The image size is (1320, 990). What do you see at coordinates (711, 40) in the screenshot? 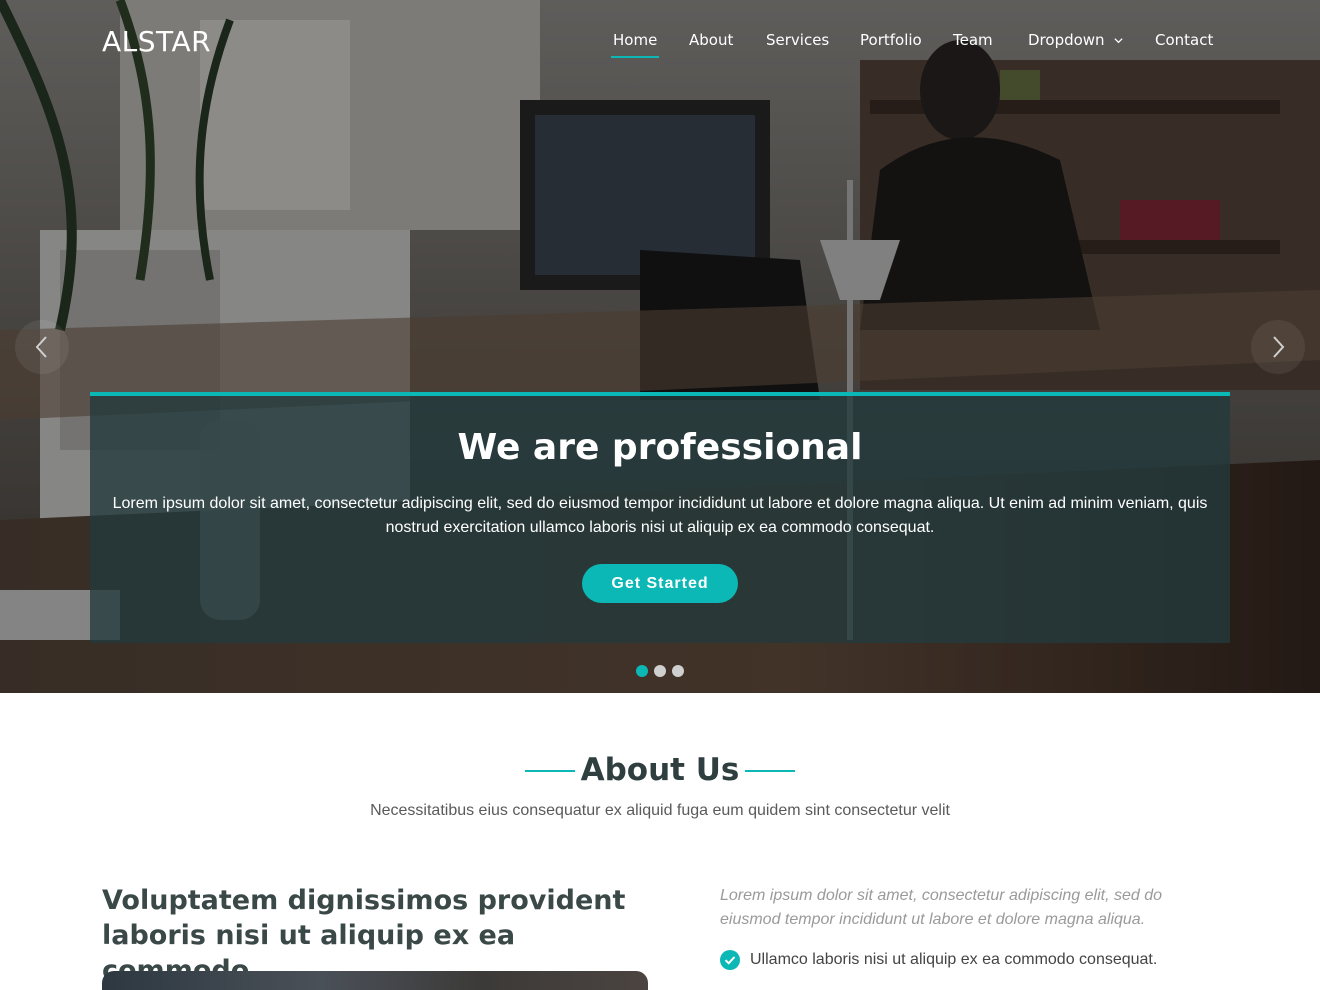
I see `nav-item-about: About` at bounding box center [711, 40].